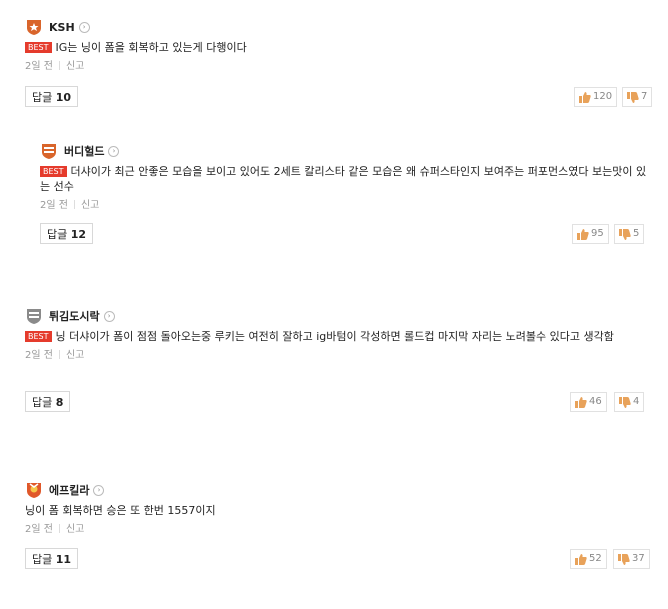 Image resolution: width=668 pixels, height=609 pixels. What do you see at coordinates (59, 402) in the screenshot?
I see `reply-count: 8` at bounding box center [59, 402].